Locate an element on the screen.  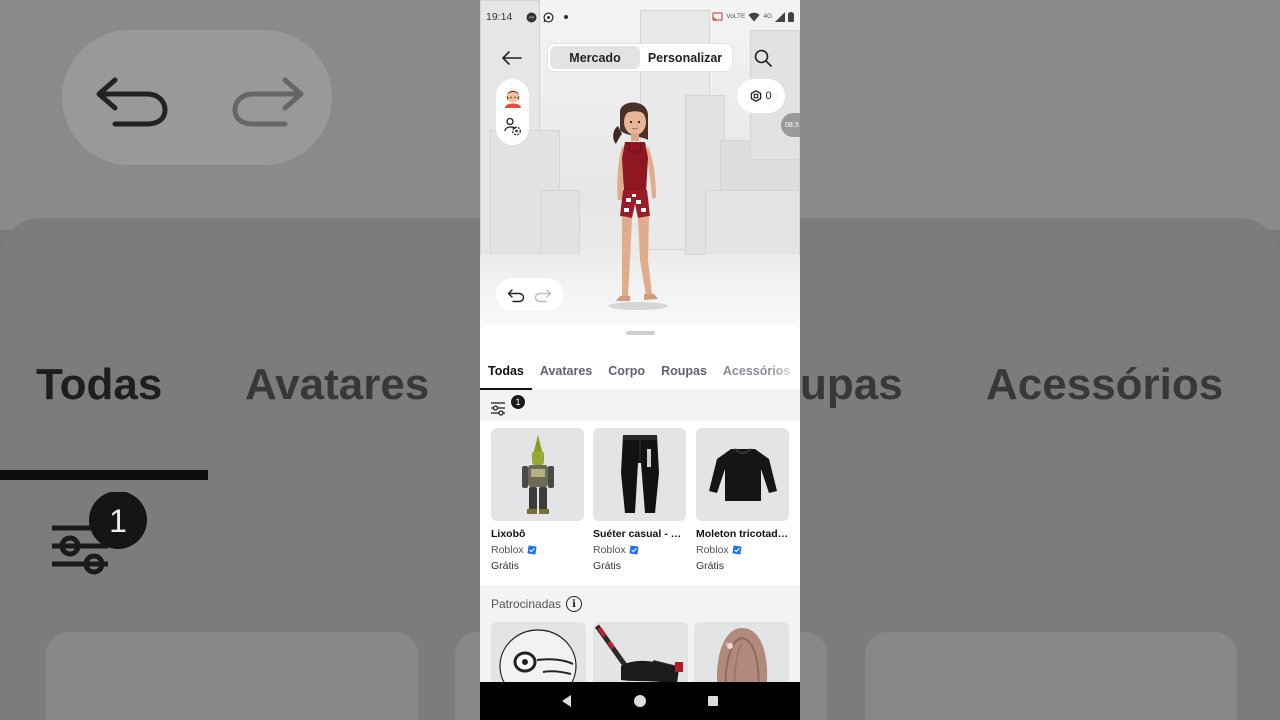
info-icon: i is located at coordinates (574, 604).